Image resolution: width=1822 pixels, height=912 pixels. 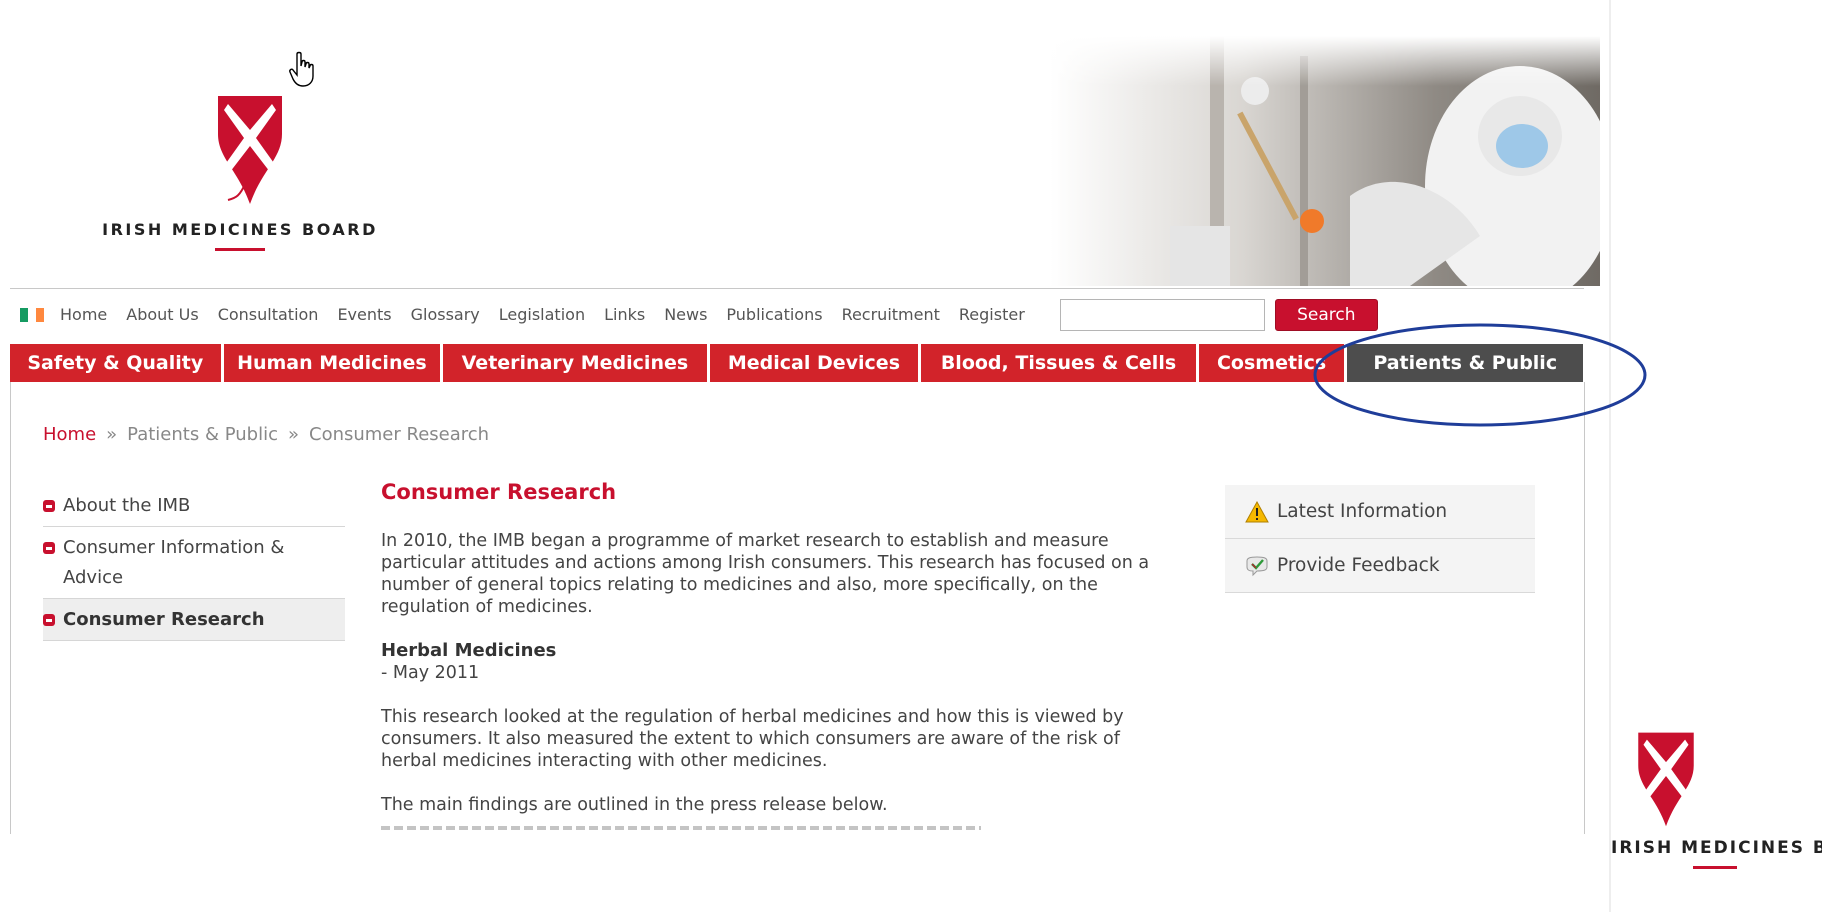 What do you see at coordinates (774, 314) in the screenshot?
I see `topnav-publications: Publications` at bounding box center [774, 314].